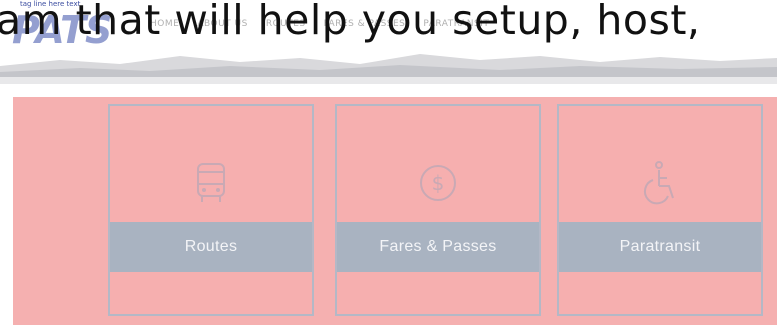  Describe the element at coordinates (350, 22) in the screenshot. I see `overlay-intro-text: am that will help you setup, host,` at that location.